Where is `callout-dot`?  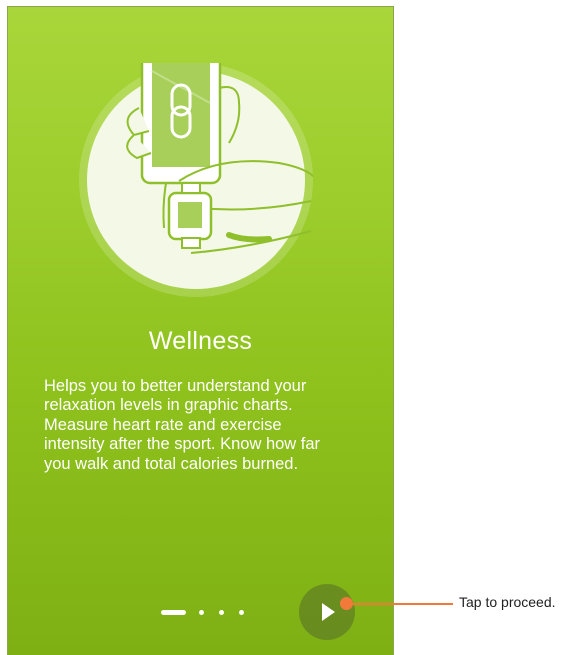
callout-dot is located at coordinates (346, 603).